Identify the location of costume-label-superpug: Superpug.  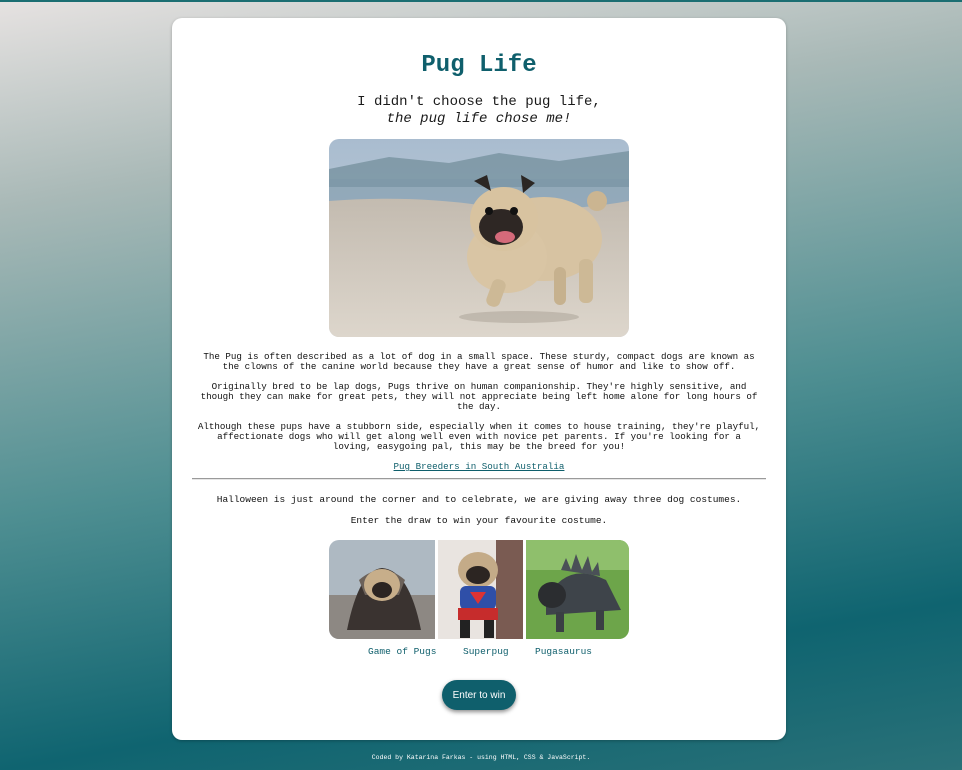
(486, 651).